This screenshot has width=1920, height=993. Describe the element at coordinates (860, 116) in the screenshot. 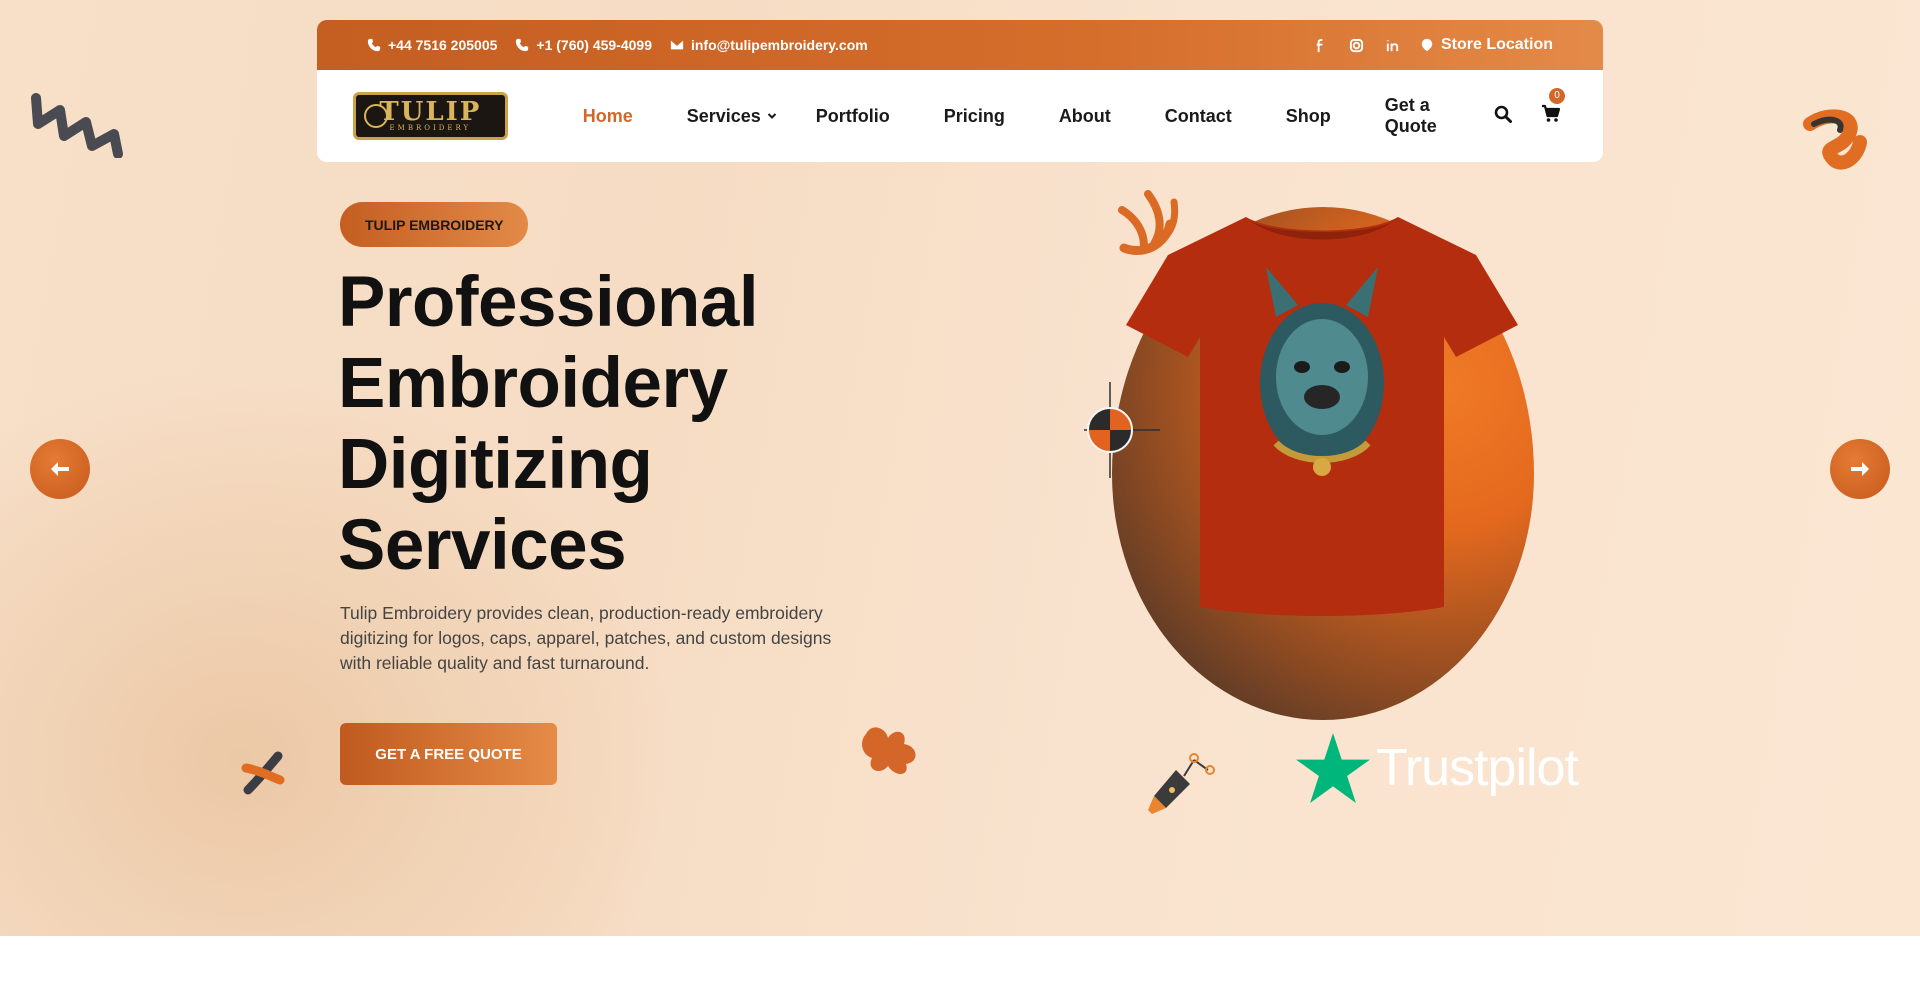

I see `nav-portfolio: Portfolio` at that location.